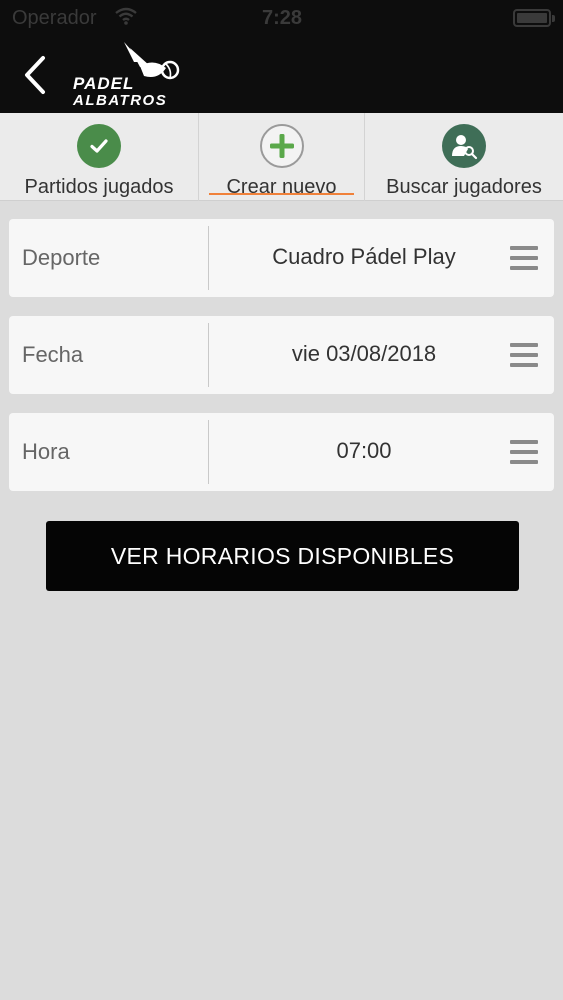 The image size is (563, 1000). I want to click on field-label: Deporte, so click(61, 257).